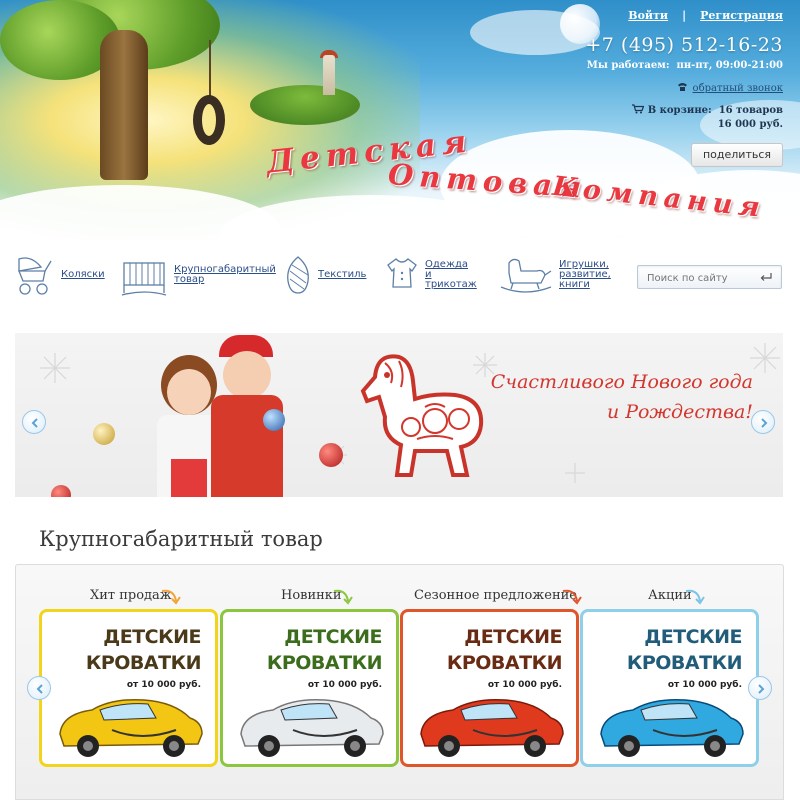 Image resolution: width=800 pixels, height=800 pixels. What do you see at coordinates (638, 109) in the screenshot?
I see `cart-icon` at bounding box center [638, 109].